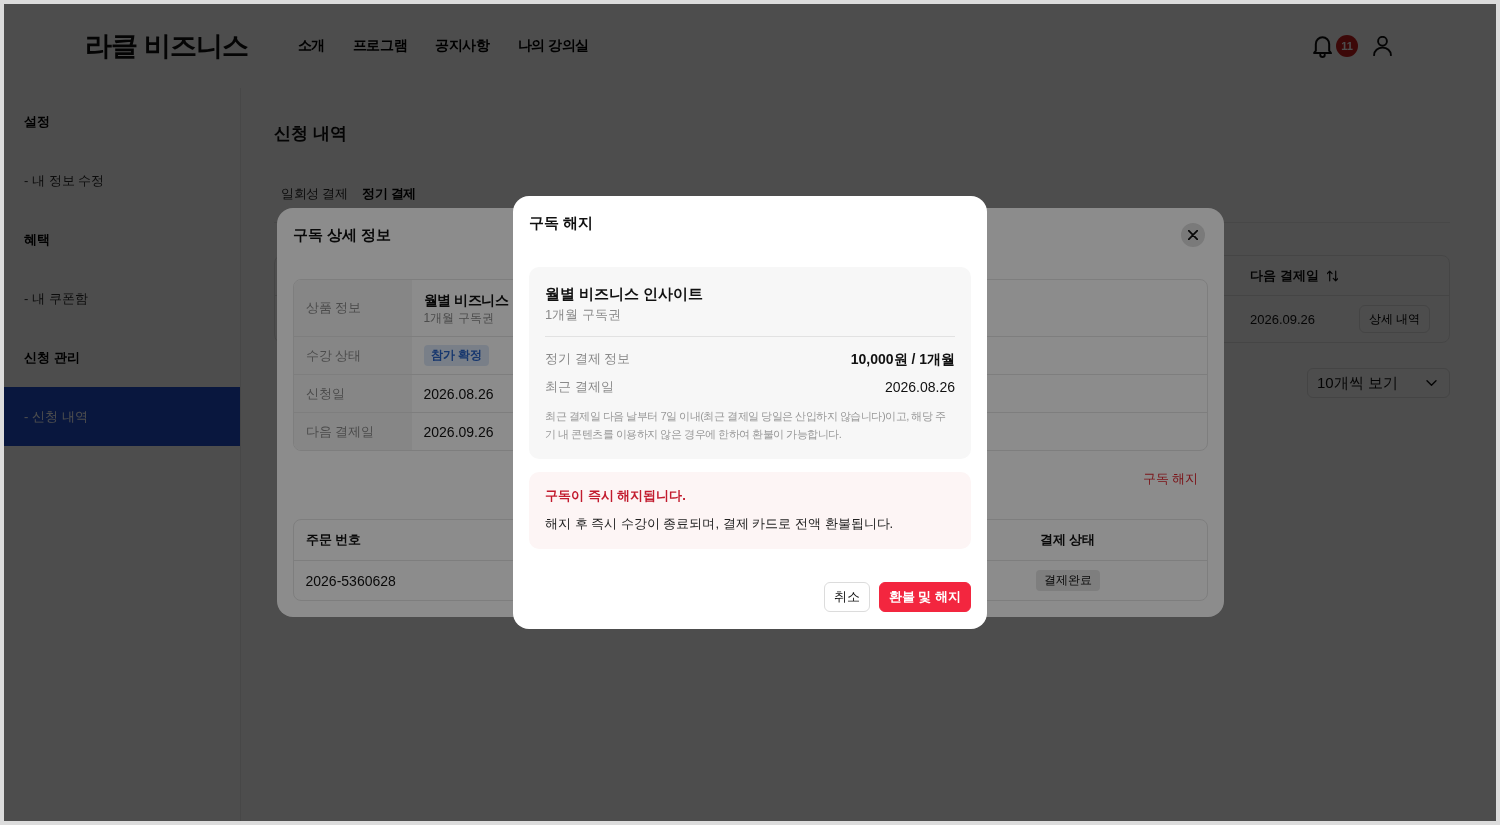 This screenshot has width=1500, height=825. I want to click on status-badge: 참가 확정, so click(456, 355).